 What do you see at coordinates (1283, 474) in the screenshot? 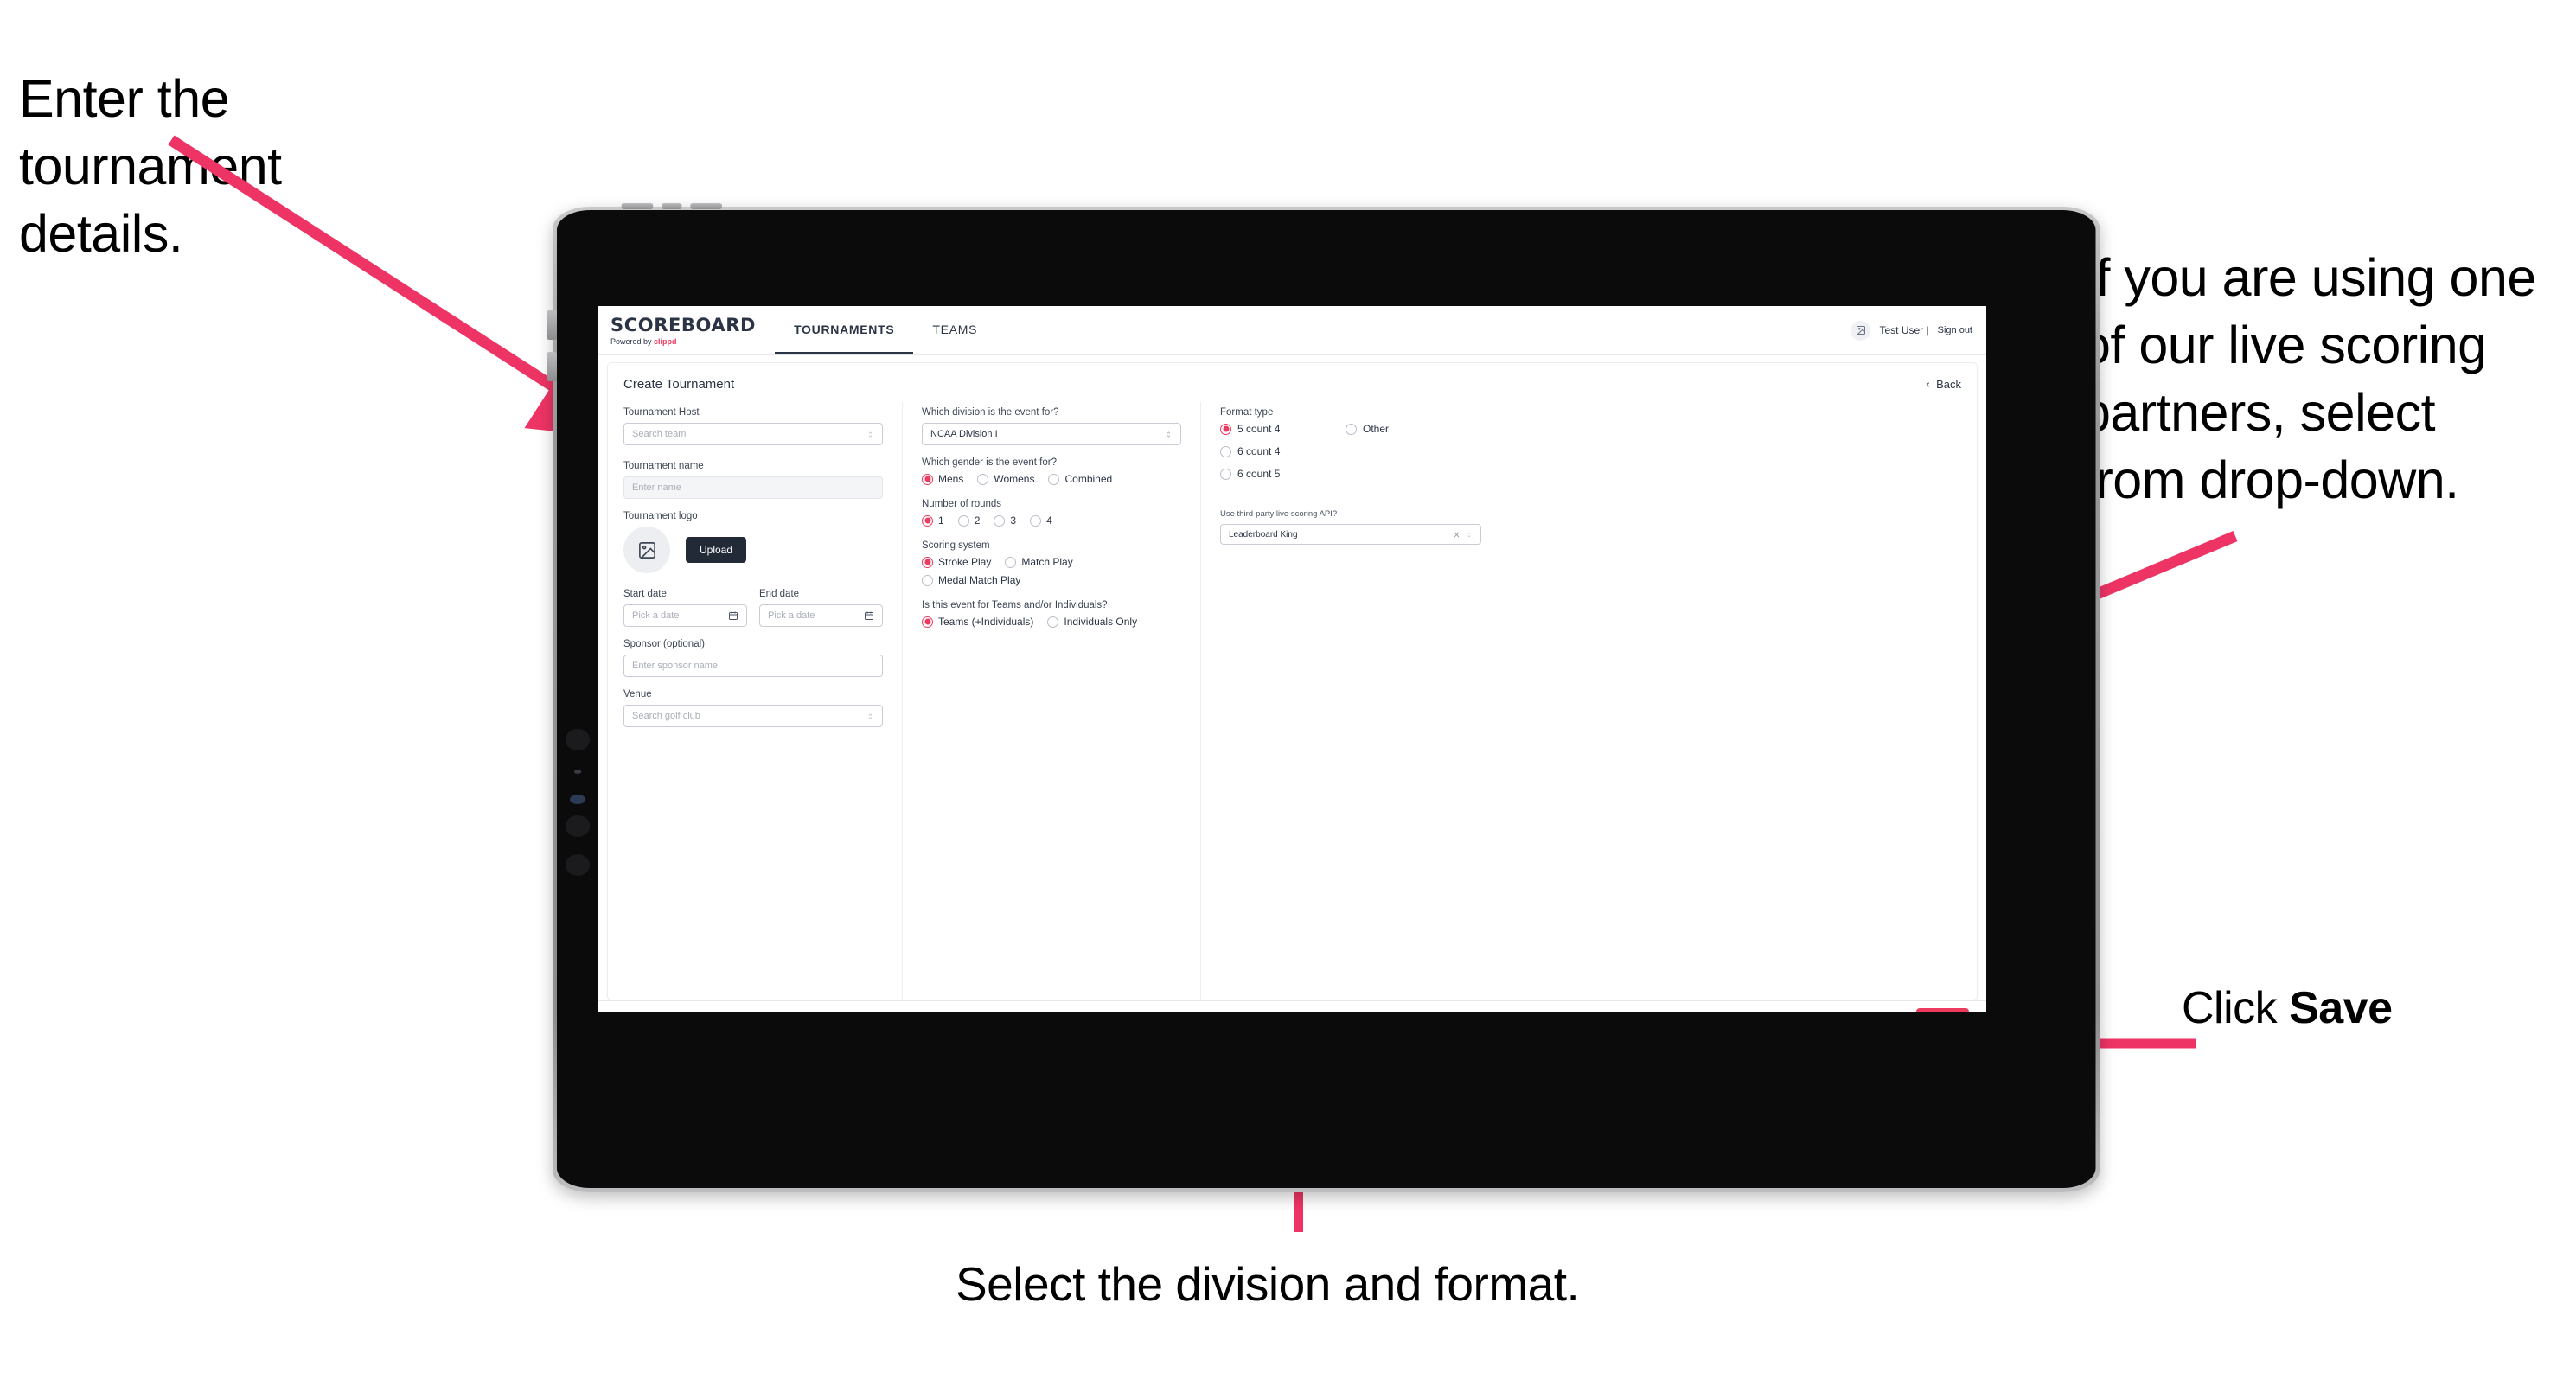
I see `radio-format-6-count-5: 6 count 5` at bounding box center [1283, 474].